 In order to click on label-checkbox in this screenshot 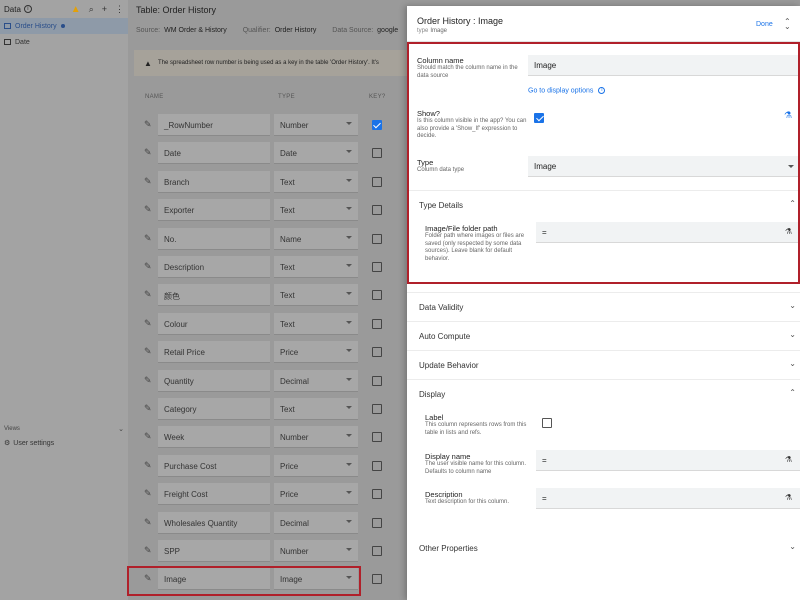, I will do `click(547, 423)`.